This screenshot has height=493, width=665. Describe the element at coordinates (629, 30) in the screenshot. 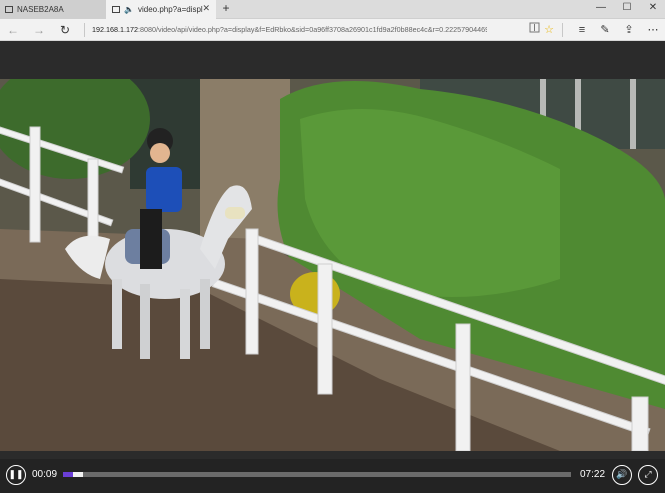

I see `share-icon: ⇪` at that location.